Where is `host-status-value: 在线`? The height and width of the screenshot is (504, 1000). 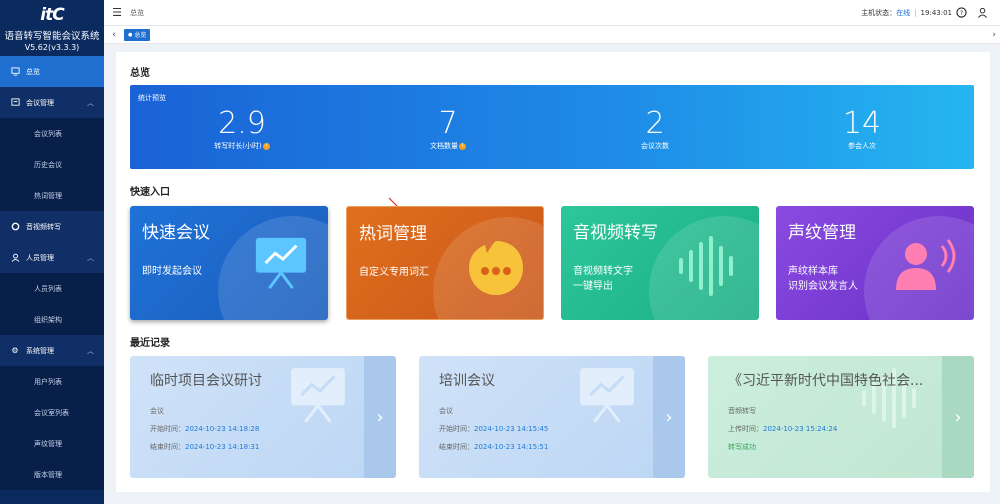
host-status-value: 在线 is located at coordinates (903, 13).